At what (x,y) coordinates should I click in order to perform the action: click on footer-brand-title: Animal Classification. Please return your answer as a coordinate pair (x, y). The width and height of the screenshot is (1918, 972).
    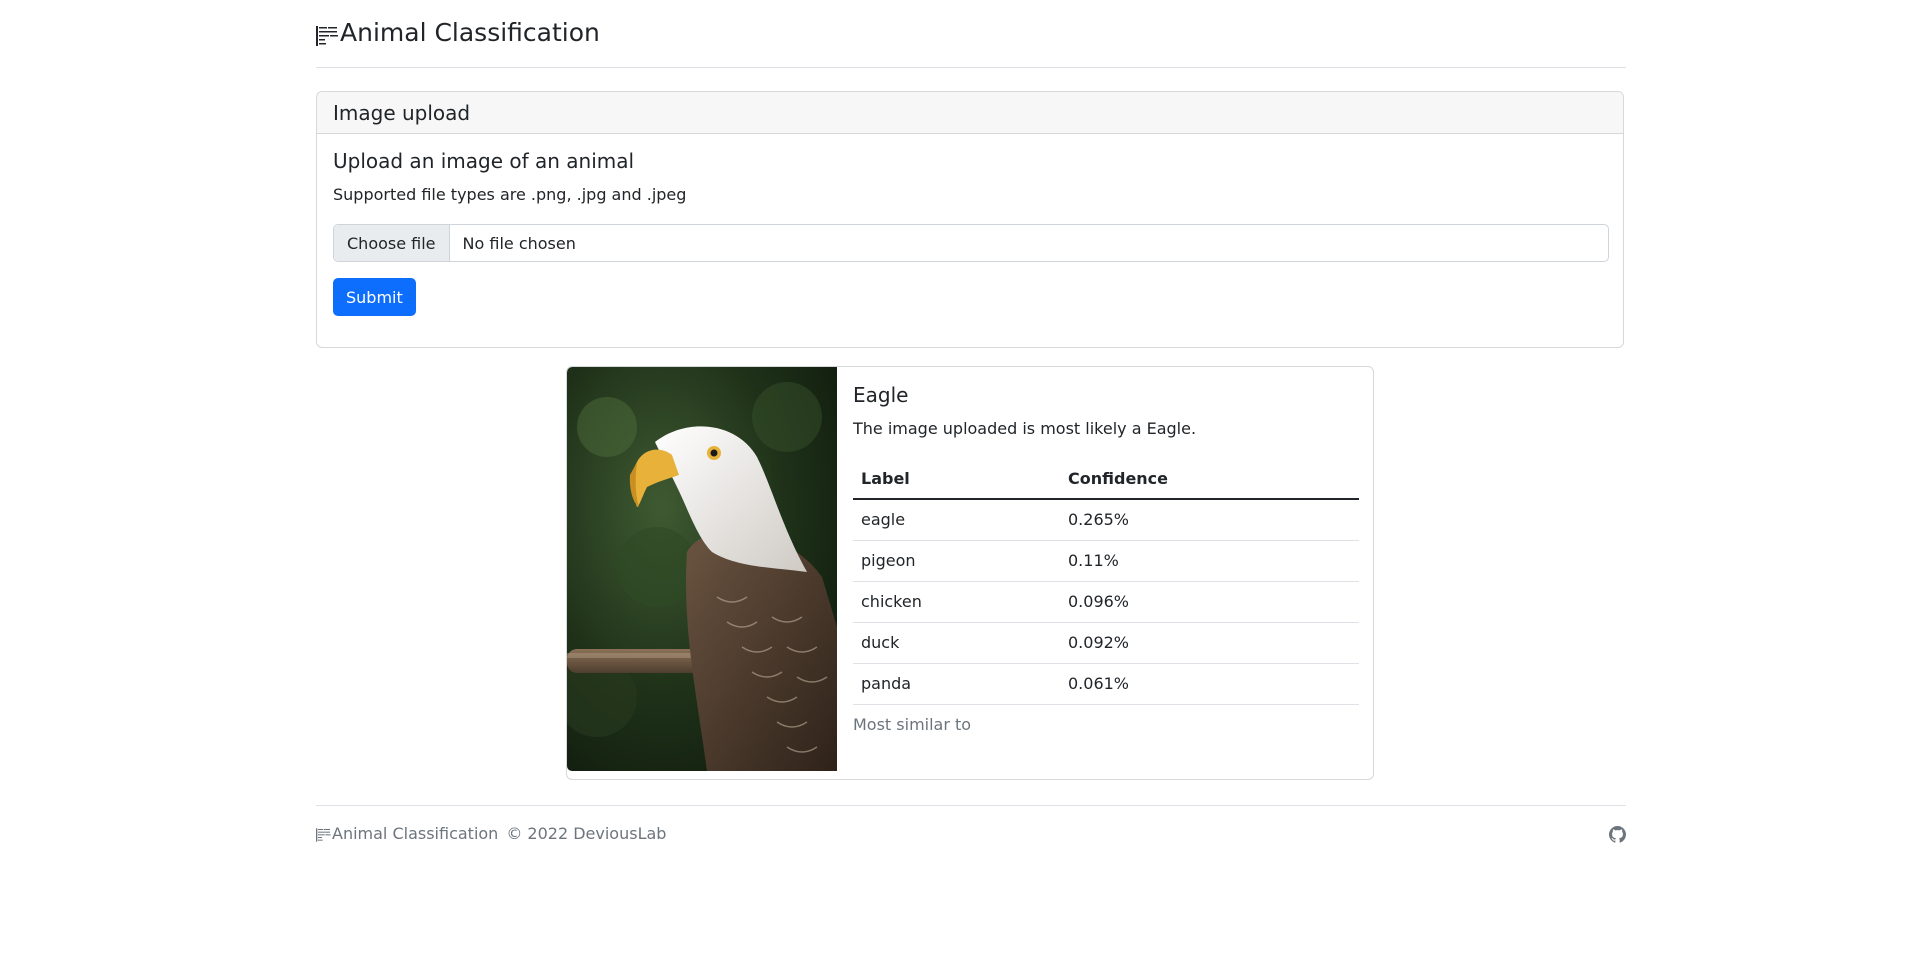
    Looking at the image, I should click on (415, 833).